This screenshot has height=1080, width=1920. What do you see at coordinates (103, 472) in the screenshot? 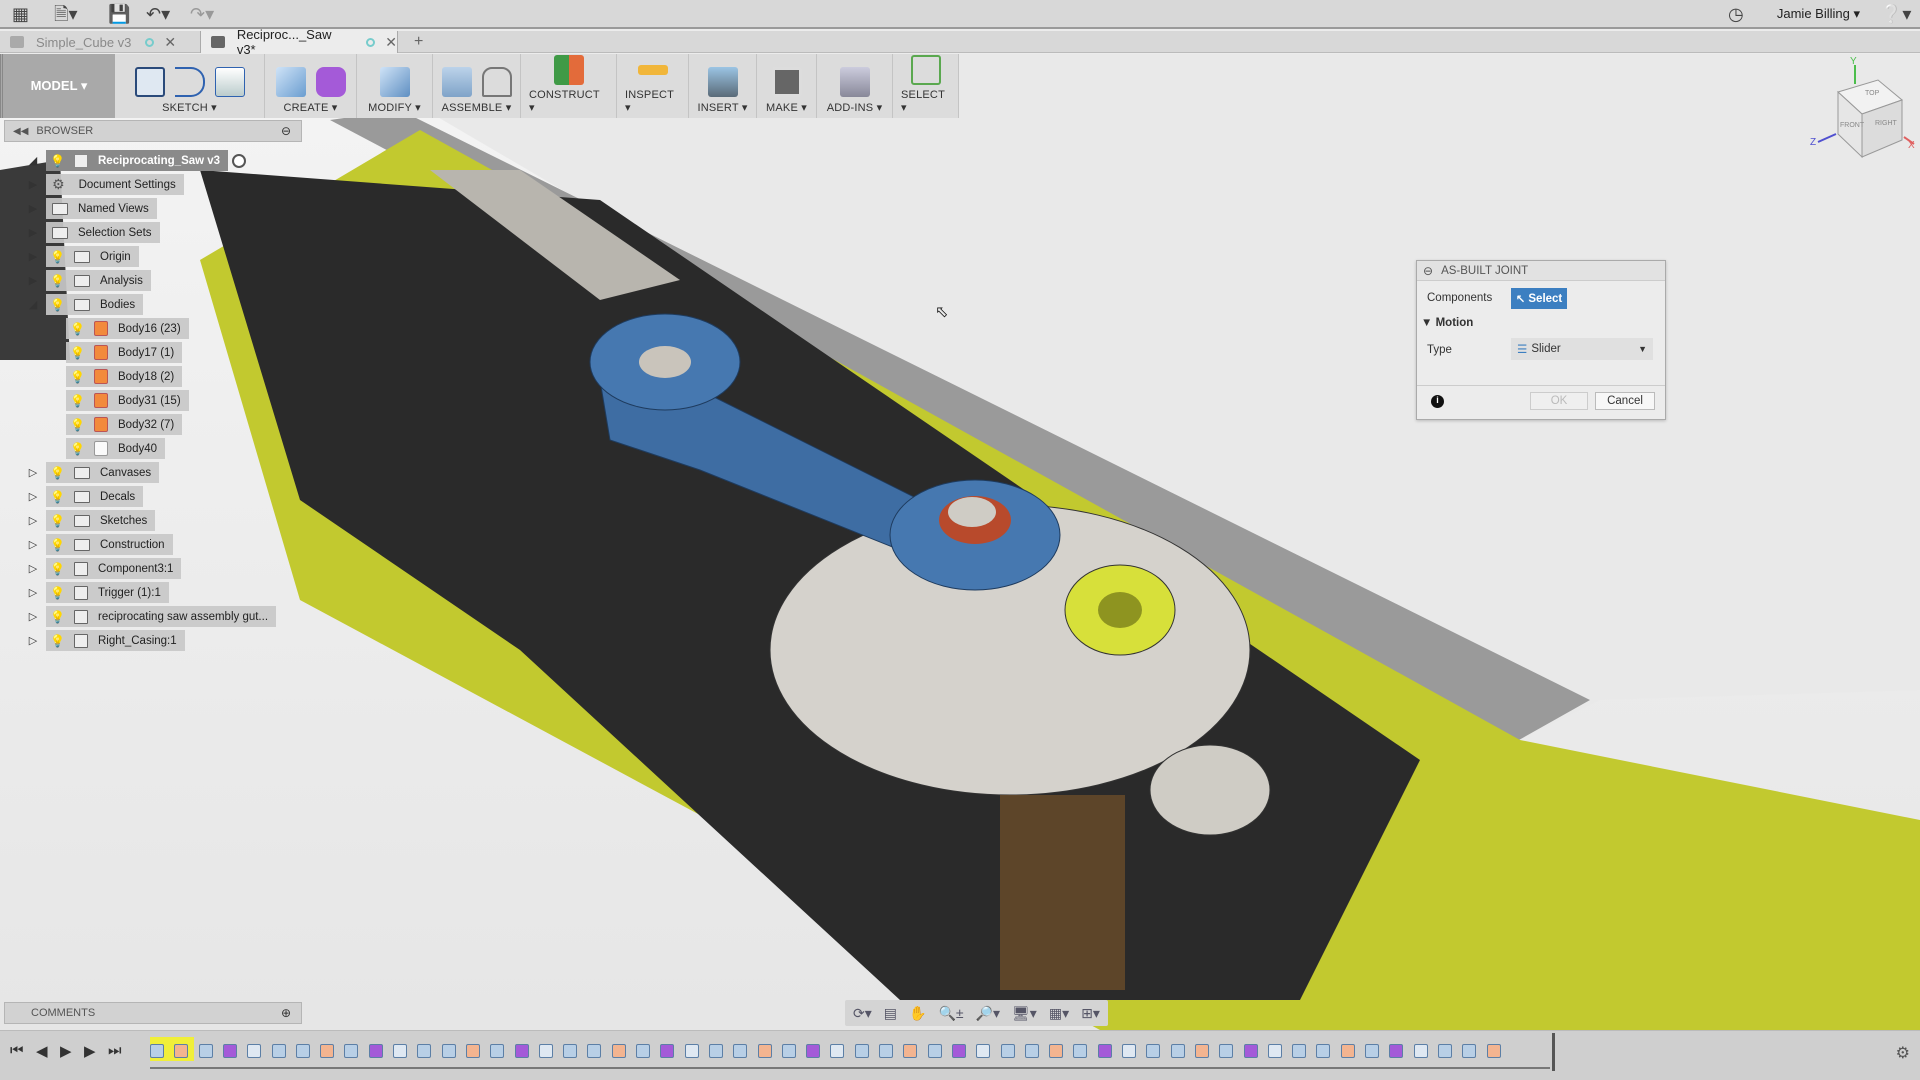
I see `tree-item-body: 💡 Canvases` at bounding box center [103, 472].